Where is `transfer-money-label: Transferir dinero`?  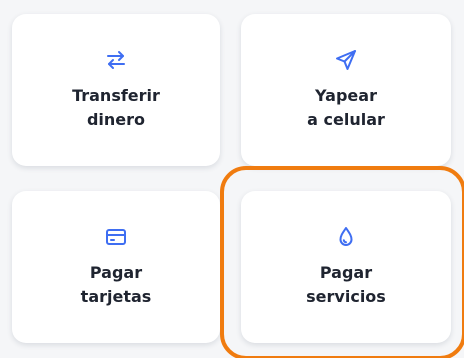
transfer-money-label: Transferir dinero is located at coordinates (116, 107).